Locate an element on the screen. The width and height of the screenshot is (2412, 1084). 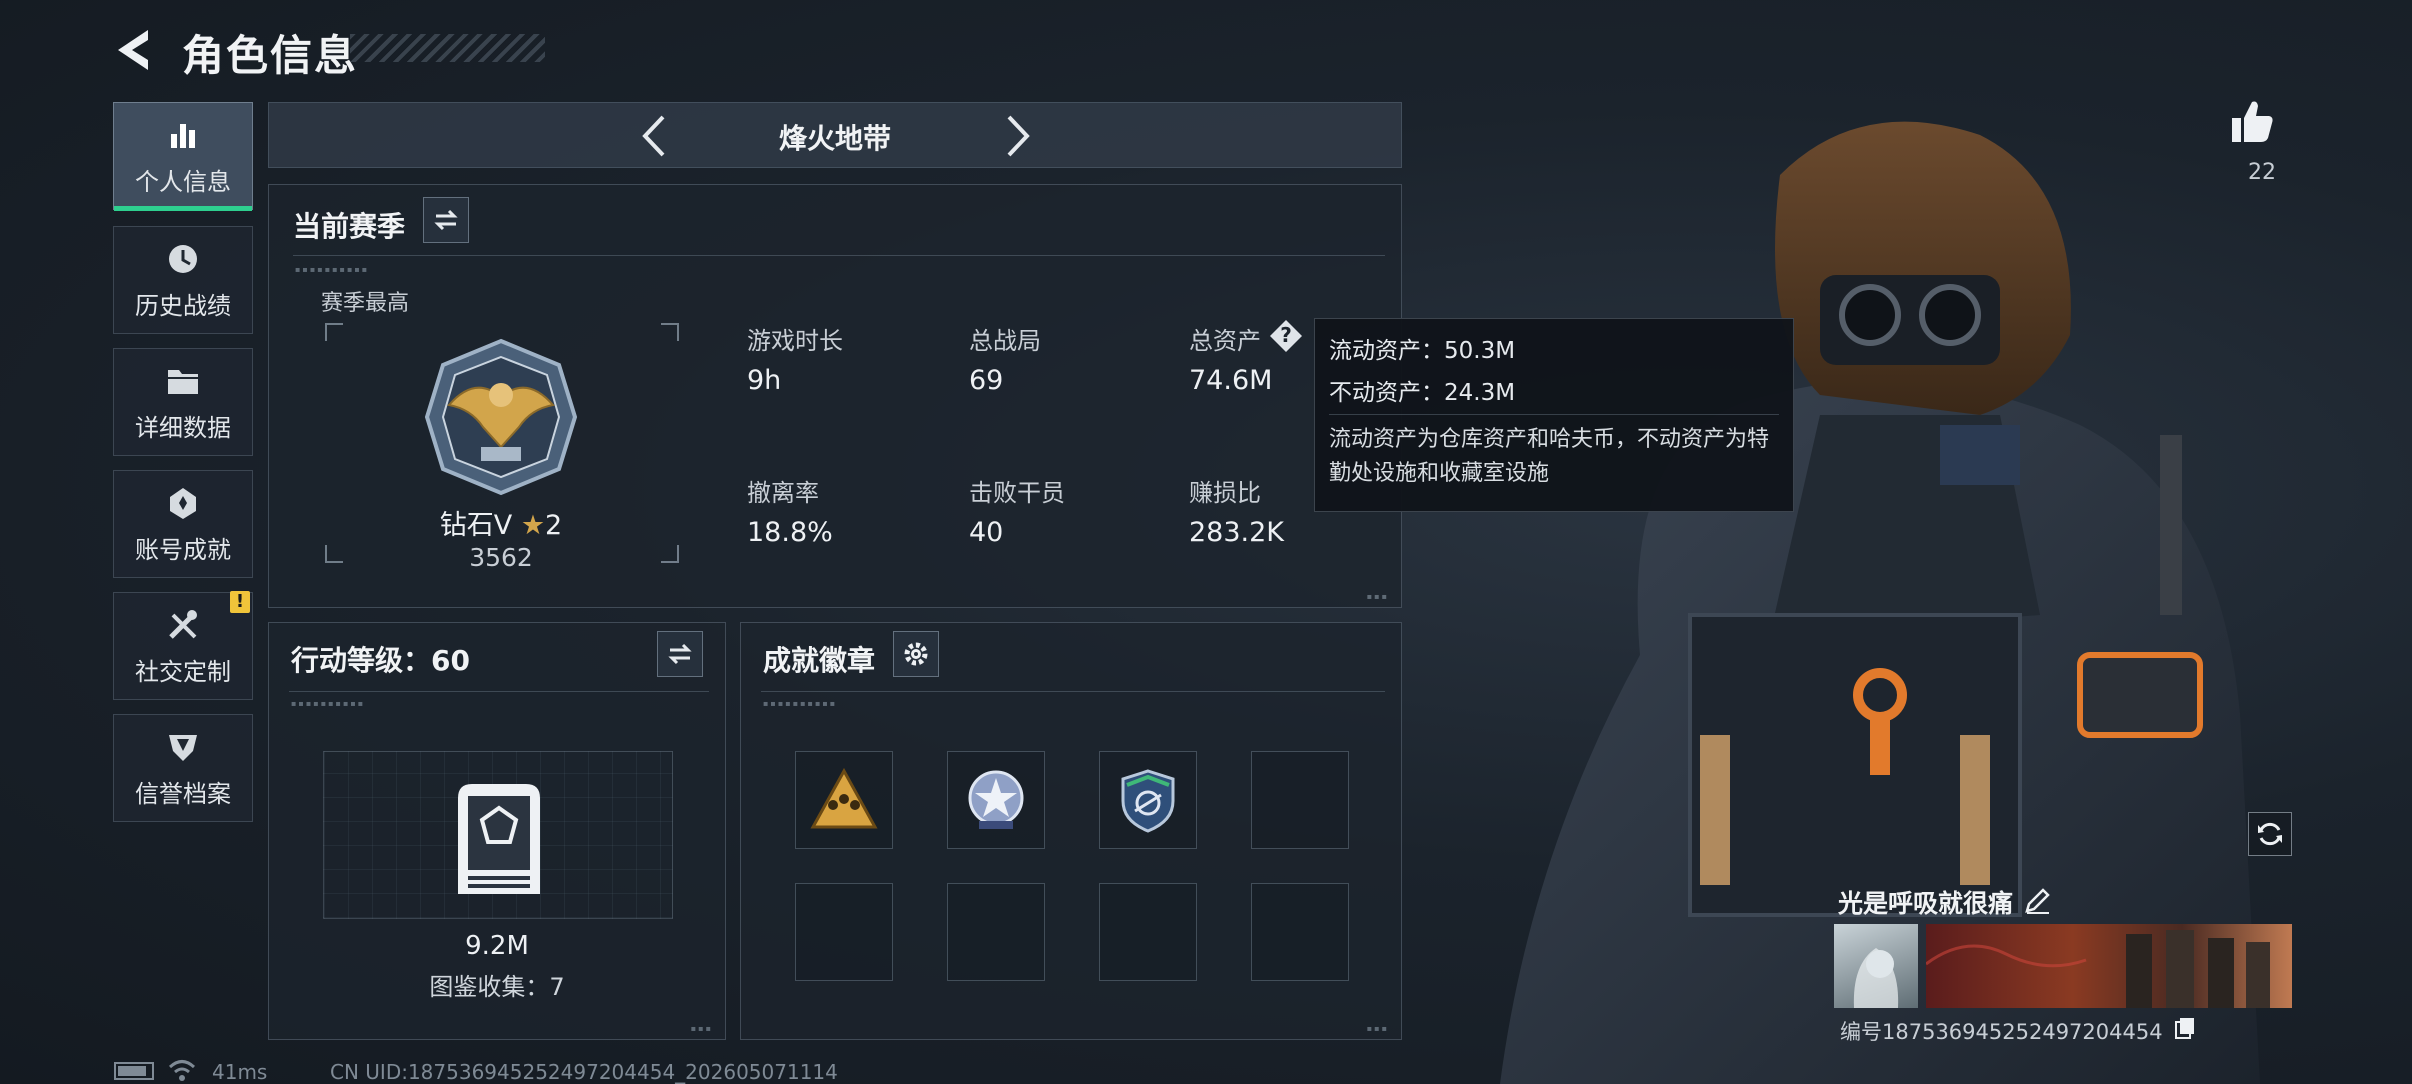
folder-icon is located at coordinates (183, 381).